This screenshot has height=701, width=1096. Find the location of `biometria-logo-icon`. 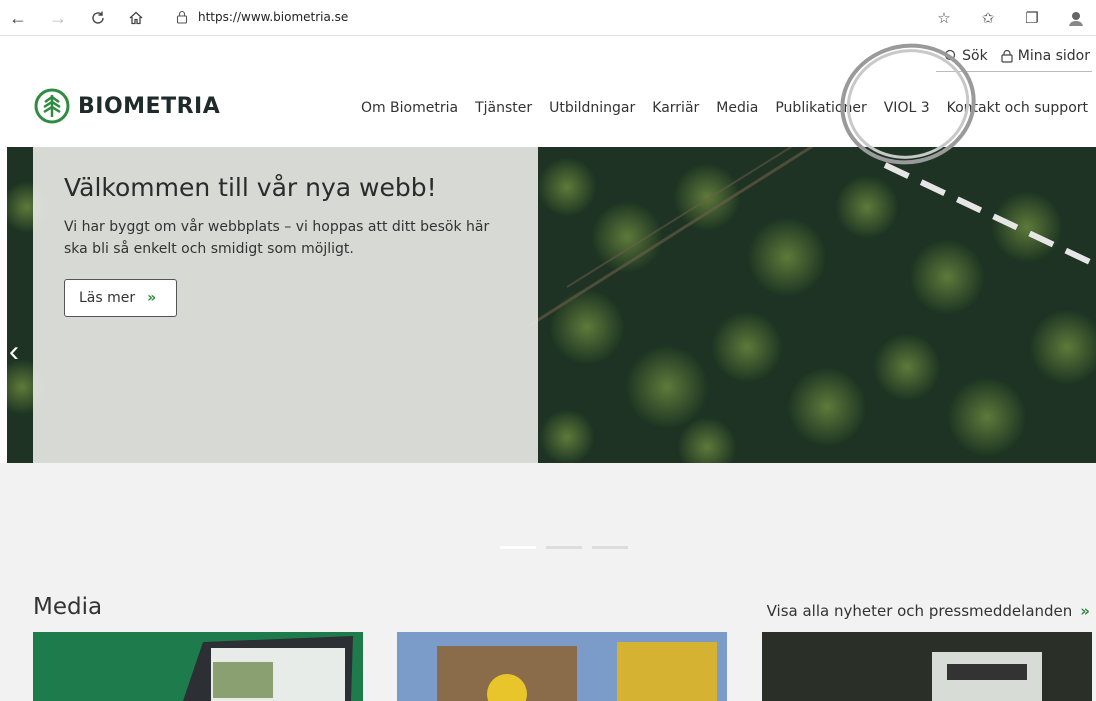

biometria-logo-icon is located at coordinates (52, 106).